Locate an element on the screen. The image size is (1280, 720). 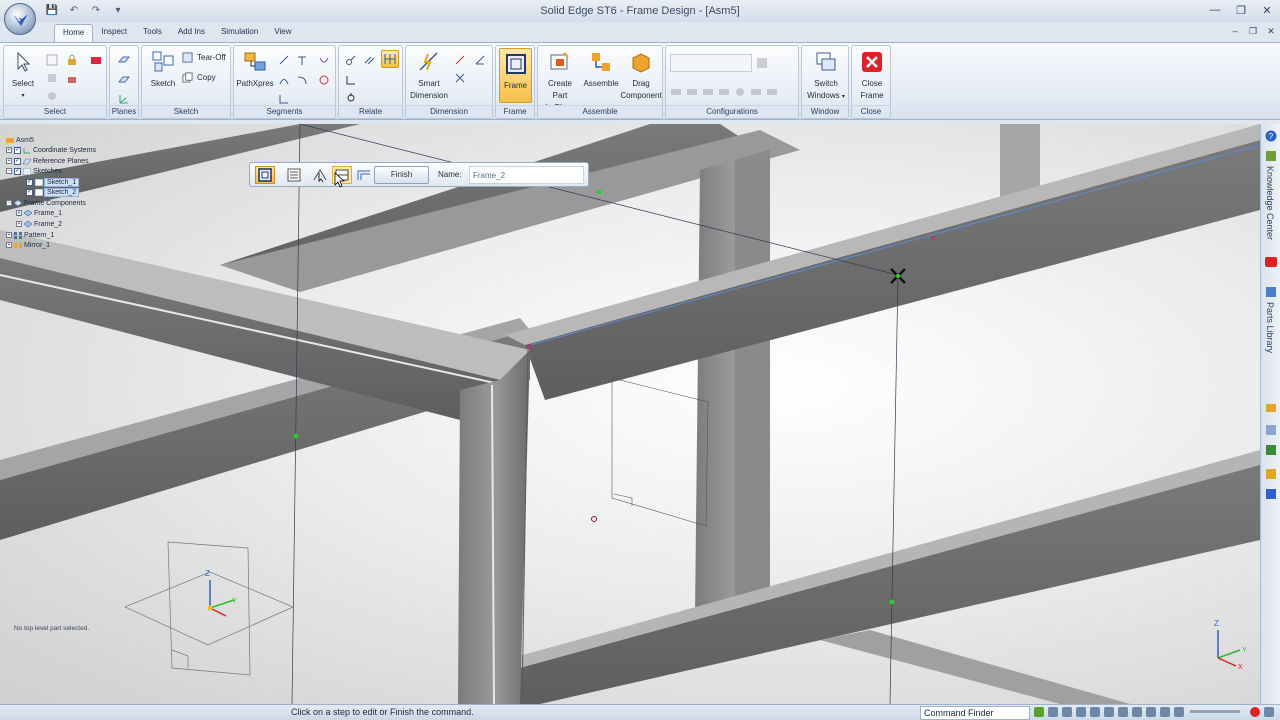
tree-item-sketch-1: ✓ Sketch_1 is located at coordinates (53, 182).